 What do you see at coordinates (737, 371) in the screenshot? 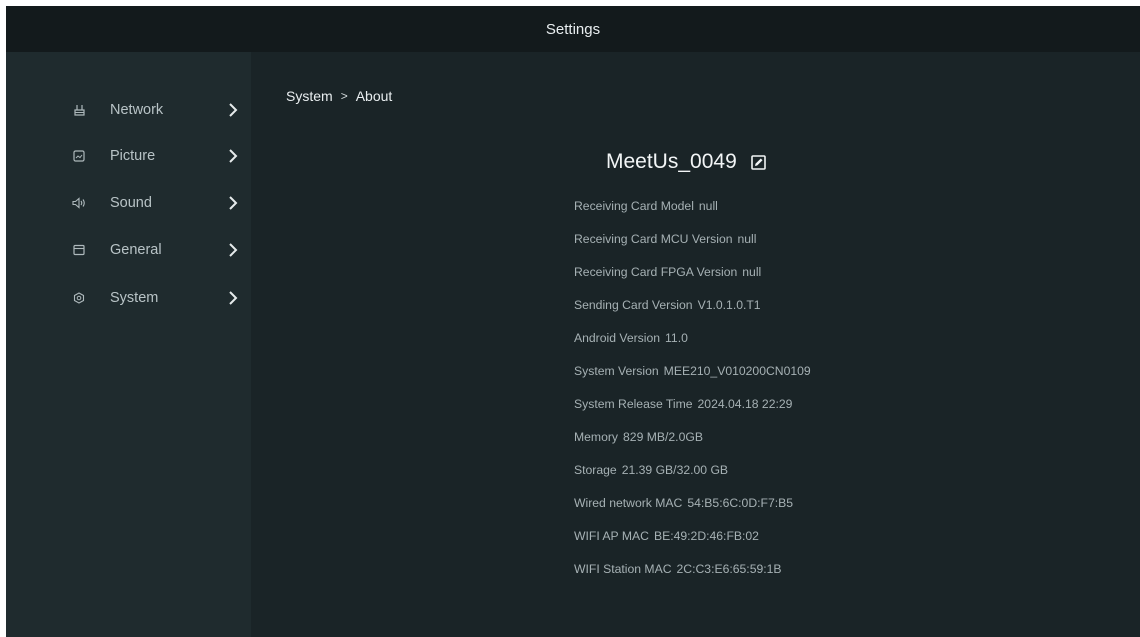
I see `info-value: MEE210_V010200CN0109` at bounding box center [737, 371].